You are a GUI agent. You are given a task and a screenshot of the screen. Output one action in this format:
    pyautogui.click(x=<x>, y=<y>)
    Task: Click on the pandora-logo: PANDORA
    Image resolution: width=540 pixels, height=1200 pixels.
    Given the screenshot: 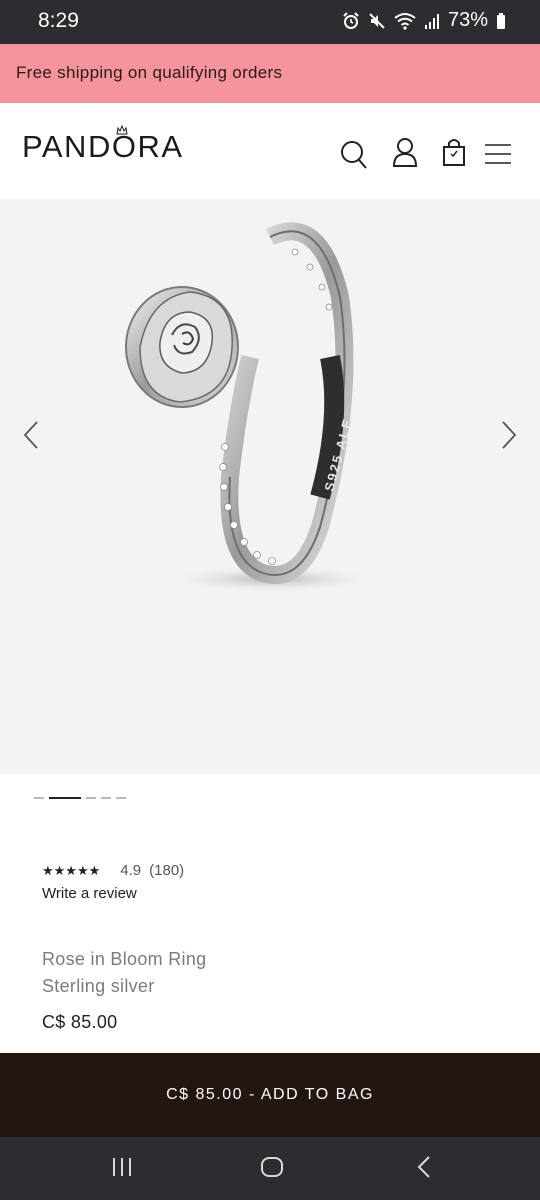 What is the action you would take?
    pyautogui.click(x=103, y=147)
    